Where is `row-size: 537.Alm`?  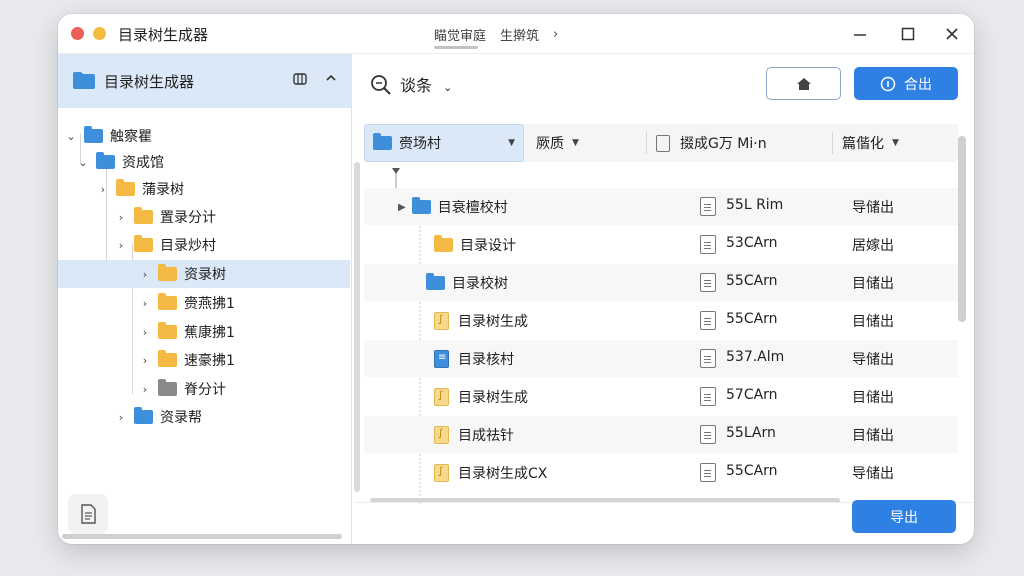 row-size: 537.Alm is located at coordinates (755, 357).